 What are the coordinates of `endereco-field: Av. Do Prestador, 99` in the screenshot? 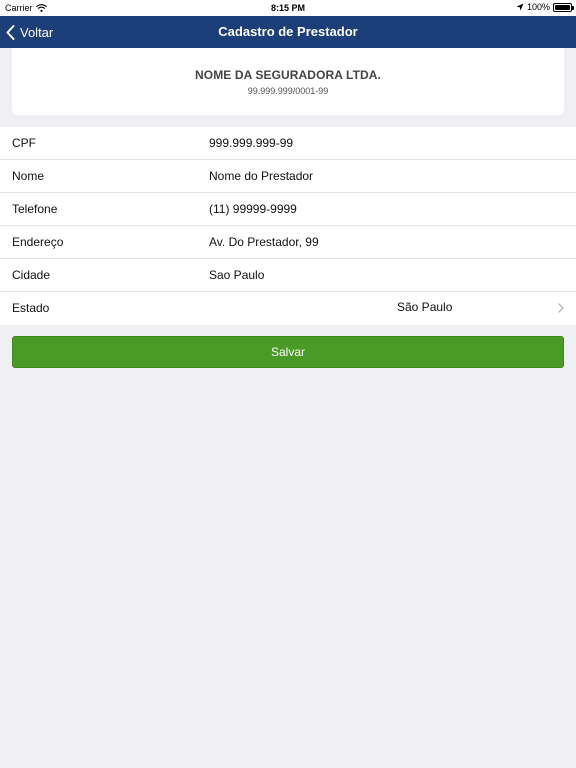 It's located at (264, 242).